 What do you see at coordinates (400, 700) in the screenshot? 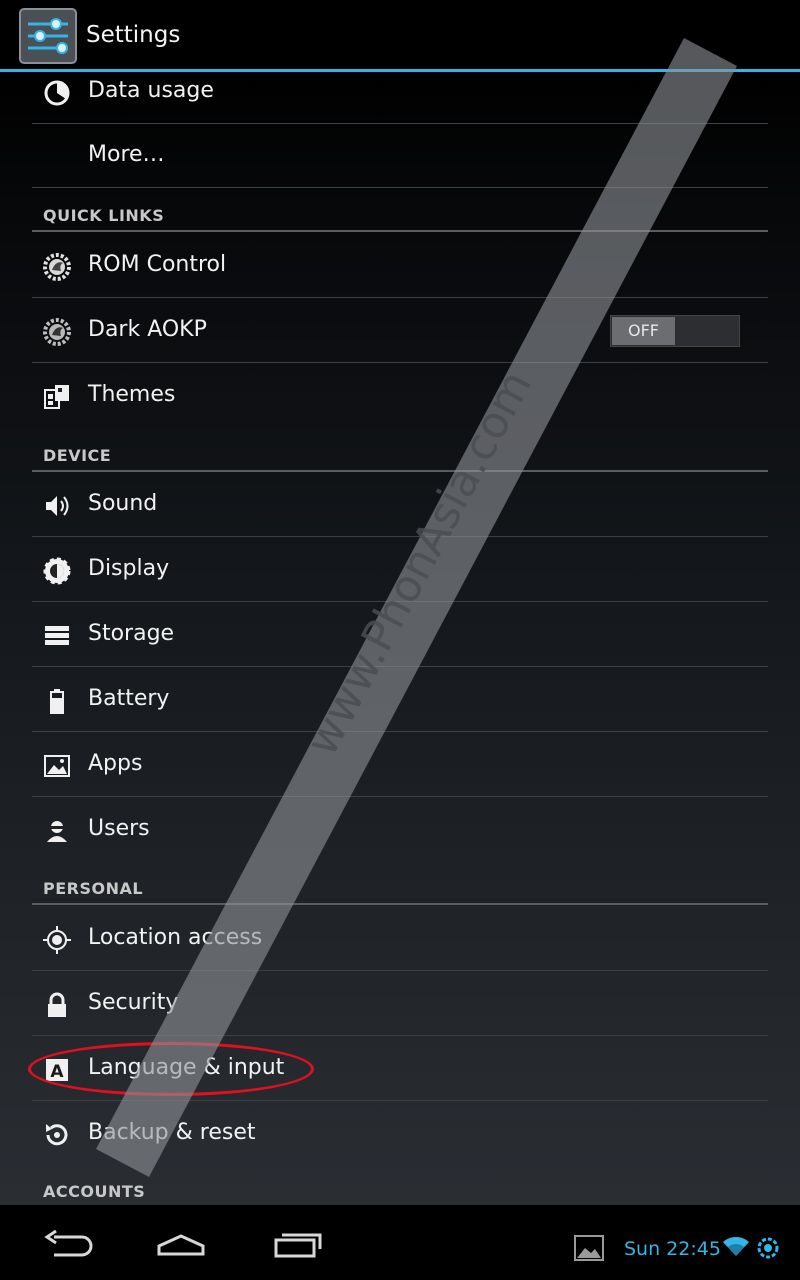
I see `settings-item-battery: Battery` at bounding box center [400, 700].